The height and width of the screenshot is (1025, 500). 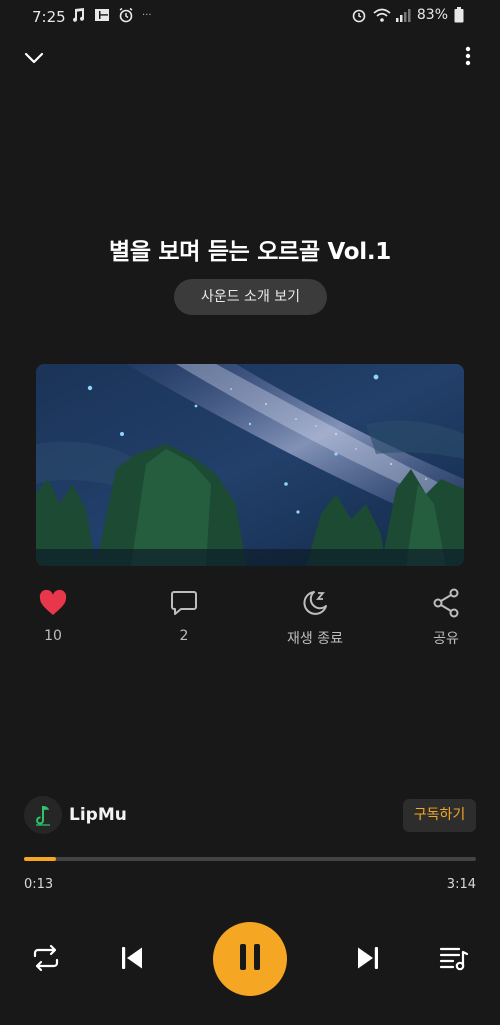 What do you see at coordinates (102, 15) in the screenshot?
I see `list-icon` at bounding box center [102, 15].